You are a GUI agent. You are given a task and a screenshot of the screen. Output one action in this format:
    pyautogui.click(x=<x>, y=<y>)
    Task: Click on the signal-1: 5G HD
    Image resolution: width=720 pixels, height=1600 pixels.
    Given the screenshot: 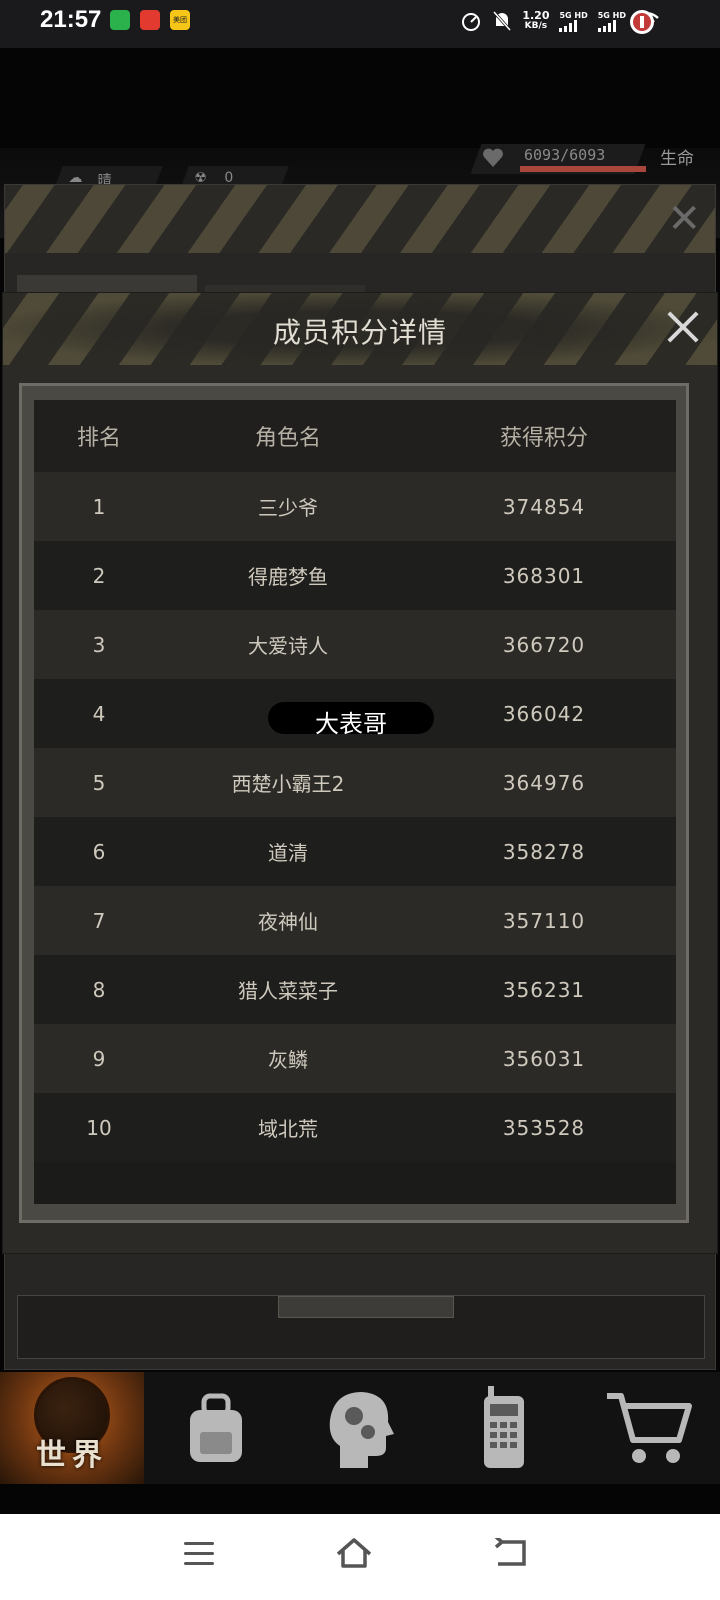 What is the action you would take?
    pyautogui.click(x=573, y=21)
    